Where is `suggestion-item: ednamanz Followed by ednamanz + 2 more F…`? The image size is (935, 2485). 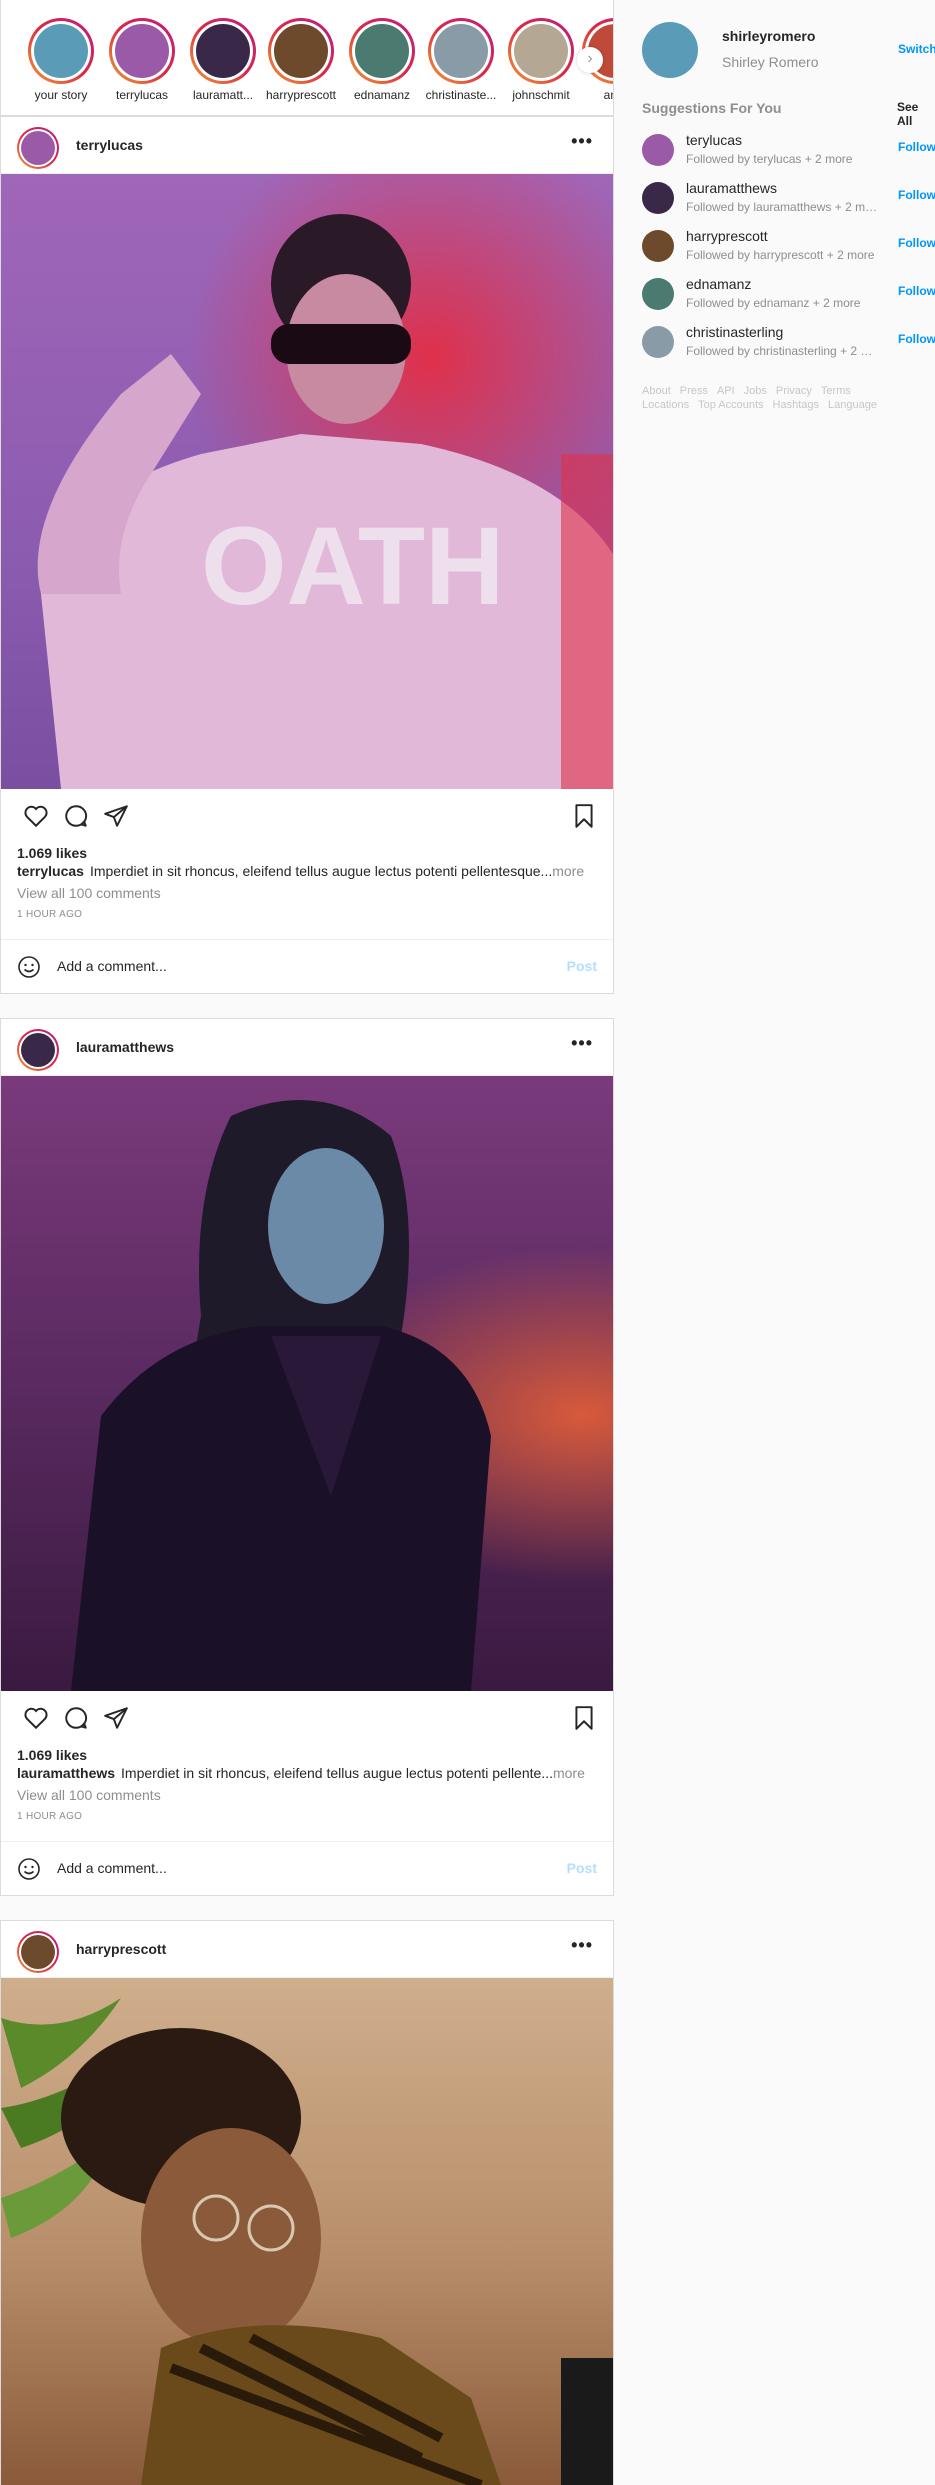 suggestion-item: ednamanz Followed by ednamanz + 2 more F… is located at coordinates (788, 294).